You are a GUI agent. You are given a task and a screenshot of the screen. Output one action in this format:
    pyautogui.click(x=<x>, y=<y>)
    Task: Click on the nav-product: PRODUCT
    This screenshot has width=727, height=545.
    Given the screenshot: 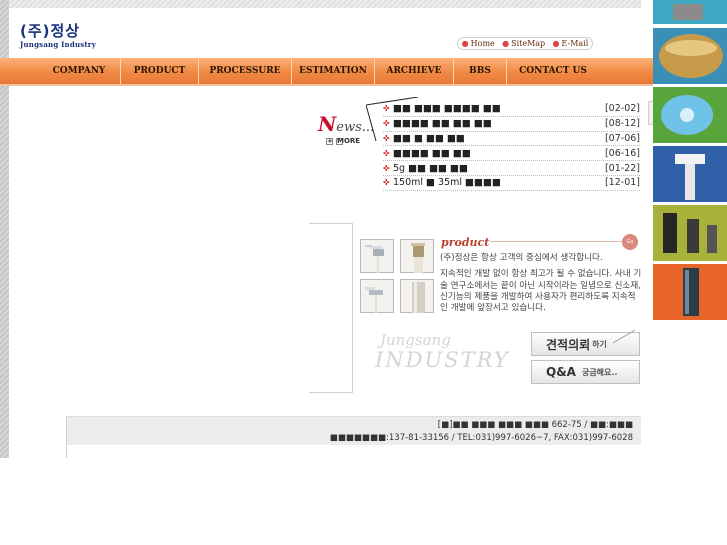 What is the action you would take?
    pyautogui.click(x=160, y=71)
    